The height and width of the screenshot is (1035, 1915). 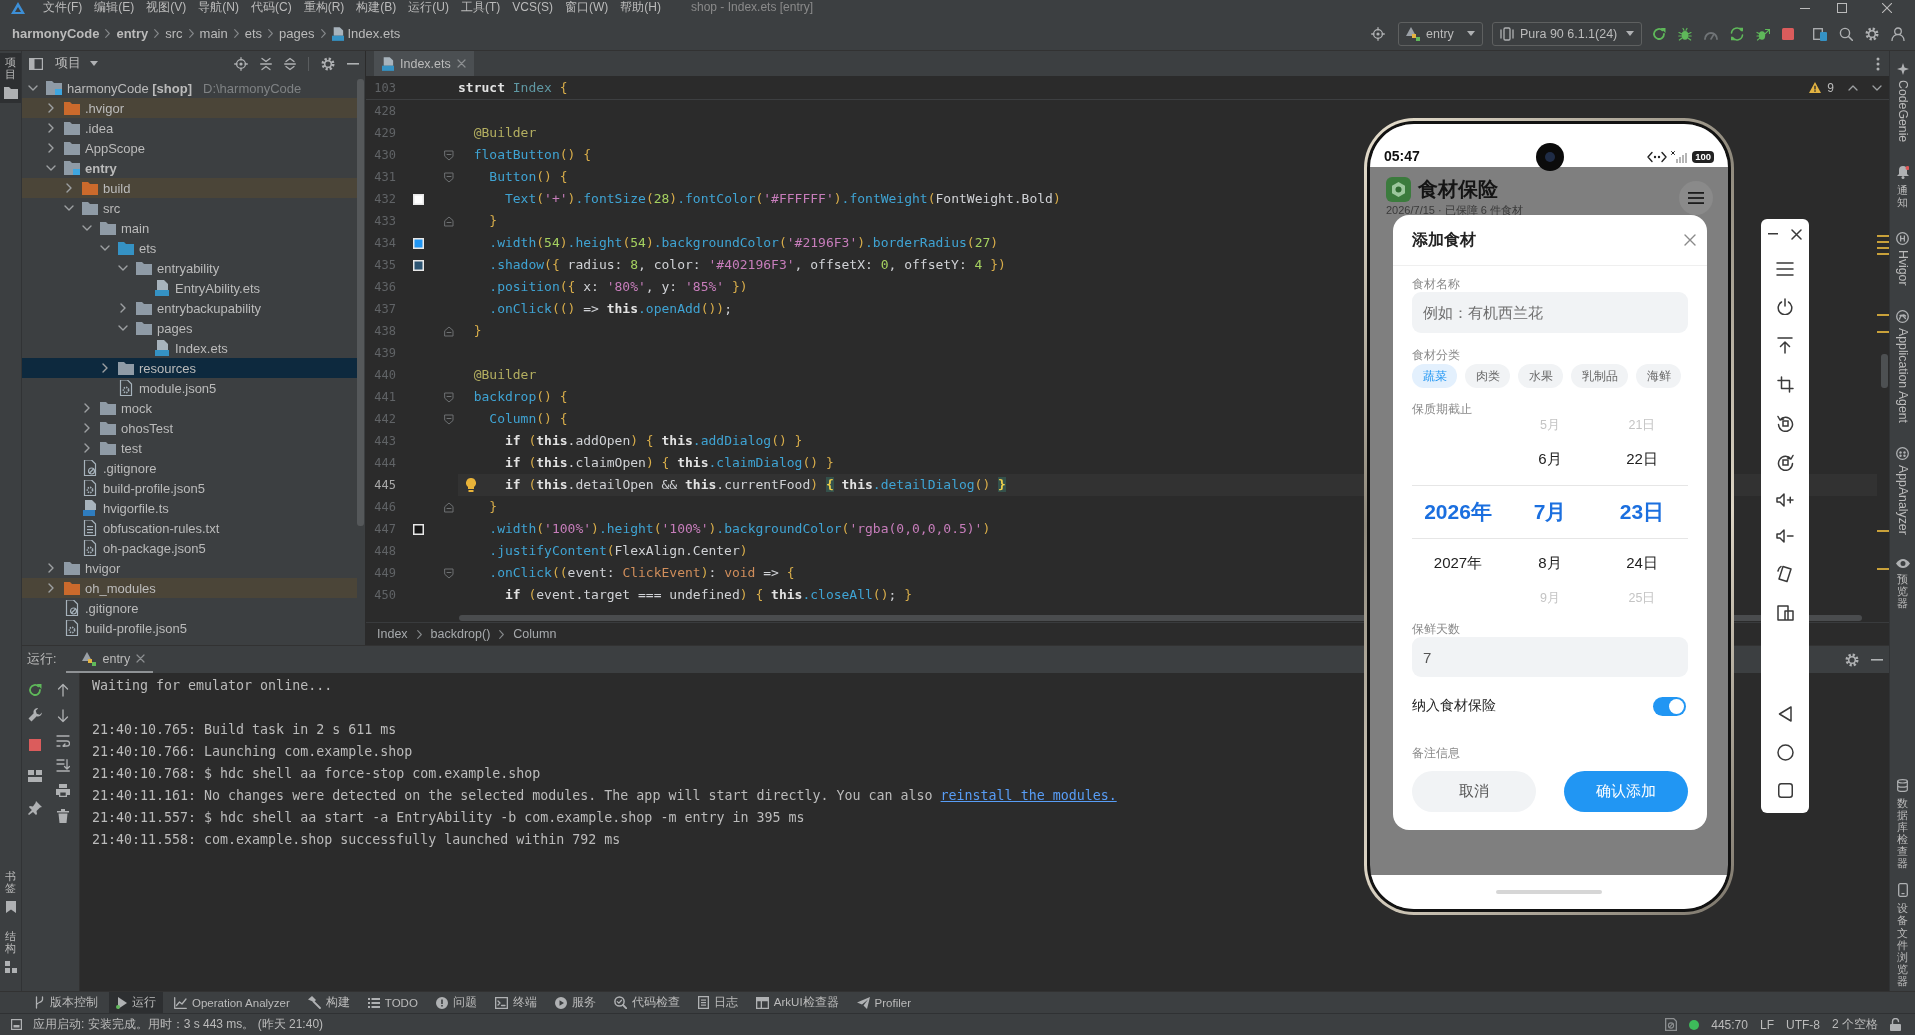 I want to click on tool-window-button: 运行, so click(x=136, y=1002).